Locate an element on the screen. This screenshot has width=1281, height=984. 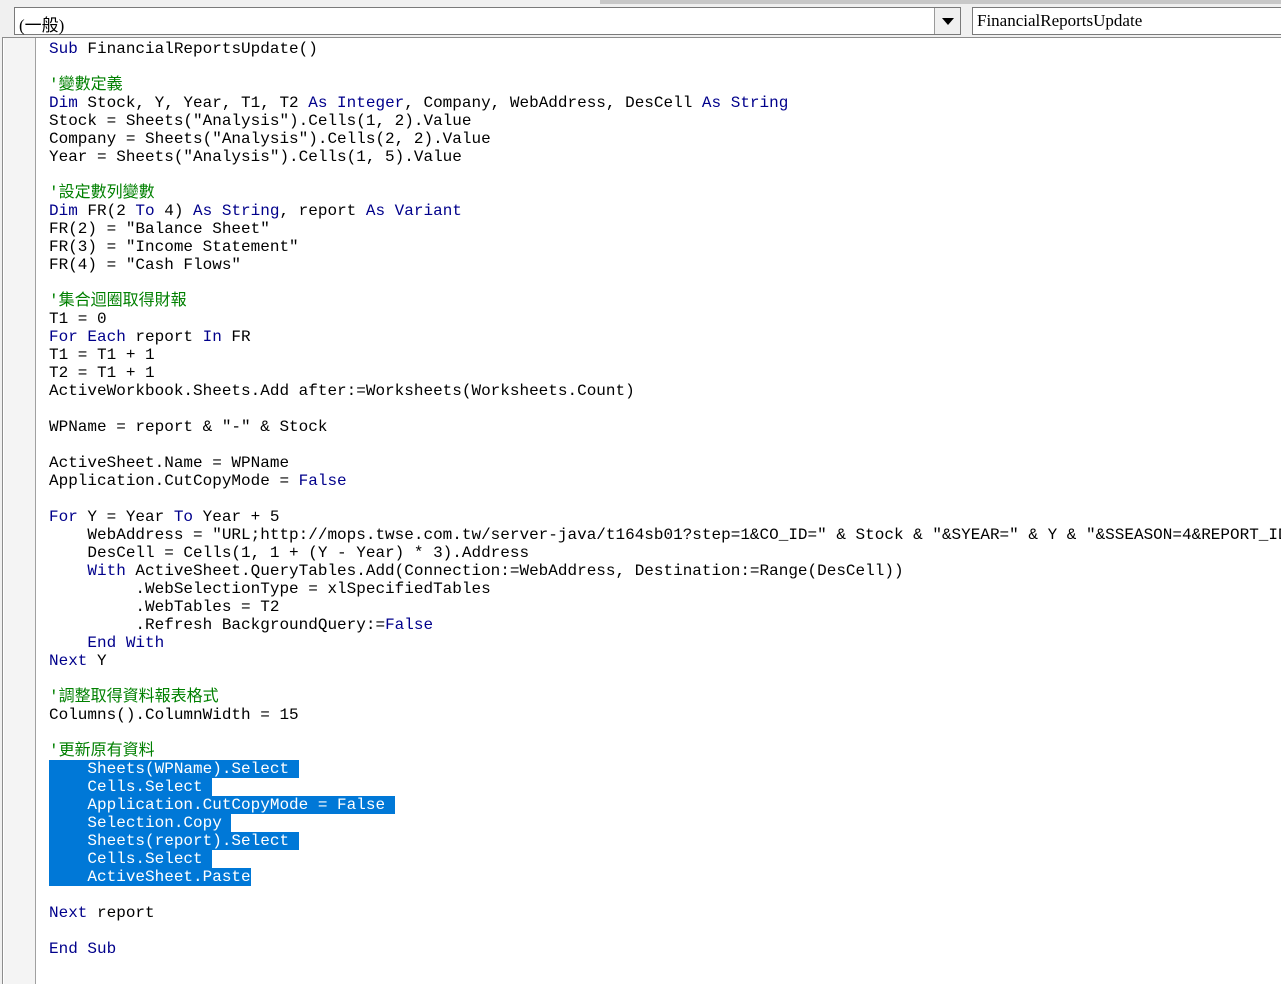
code-line: Sheets(report).Select is located at coordinates (665, 841).